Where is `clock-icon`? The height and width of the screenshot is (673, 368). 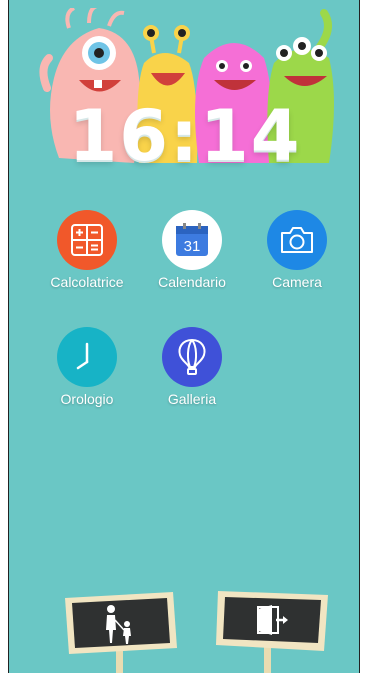 clock-icon is located at coordinates (87, 357).